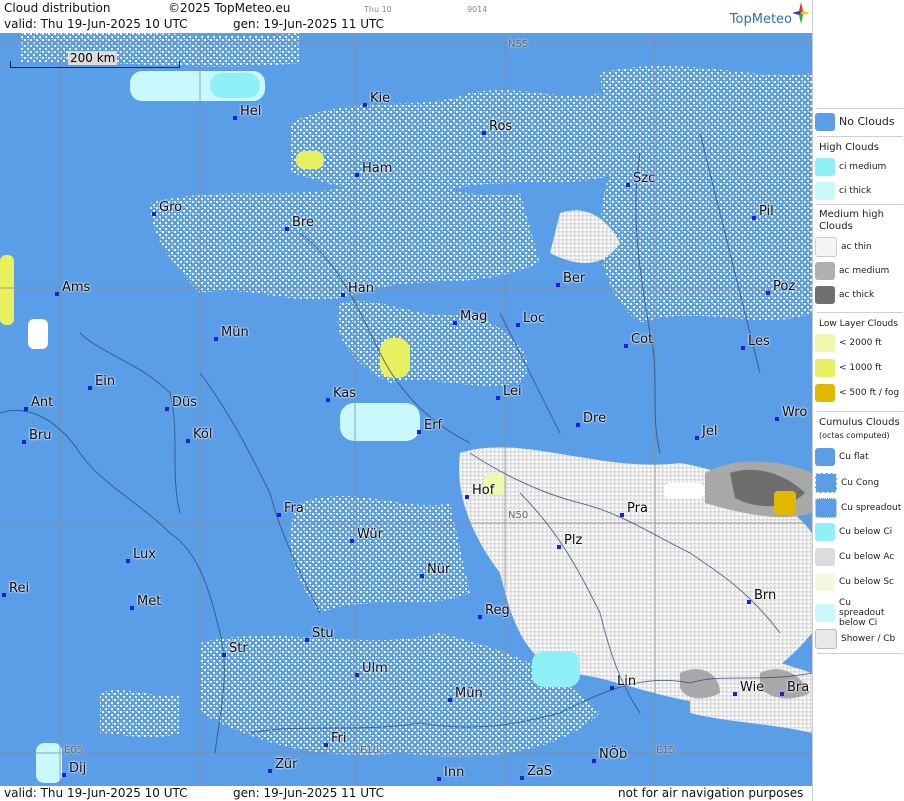 This screenshot has width=904, height=801. I want to click on city-stu: Stu, so click(319, 634).